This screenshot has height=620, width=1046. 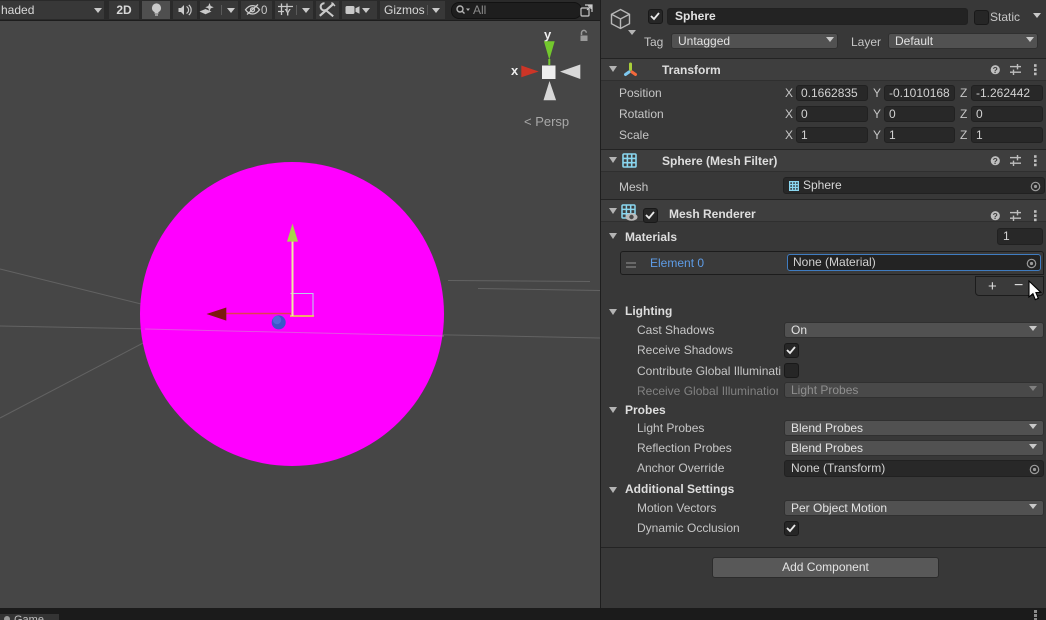 What do you see at coordinates (264, 11) in the screenshot?
I see `svg-text: 0` at bounding box center [264, 11].